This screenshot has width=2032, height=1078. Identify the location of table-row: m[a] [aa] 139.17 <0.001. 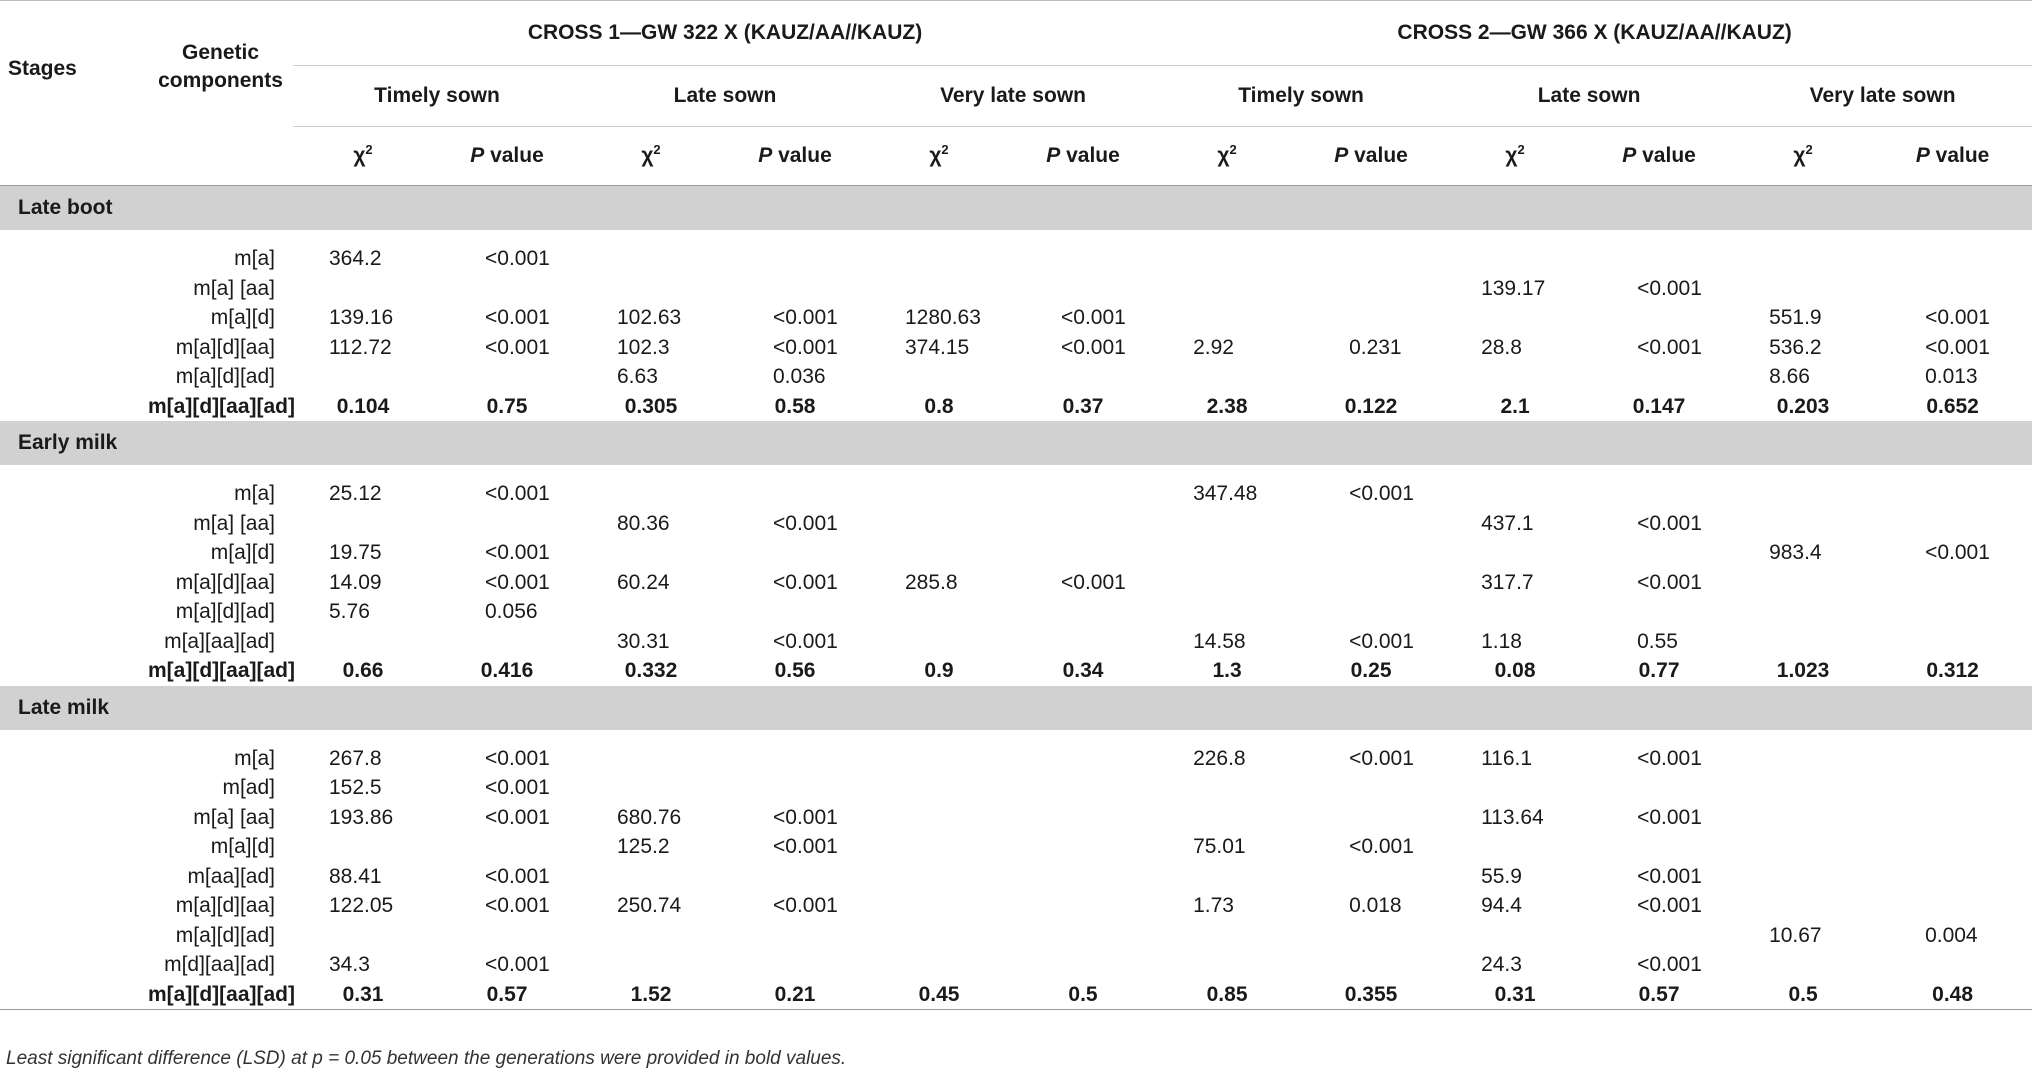
(1016, 289).